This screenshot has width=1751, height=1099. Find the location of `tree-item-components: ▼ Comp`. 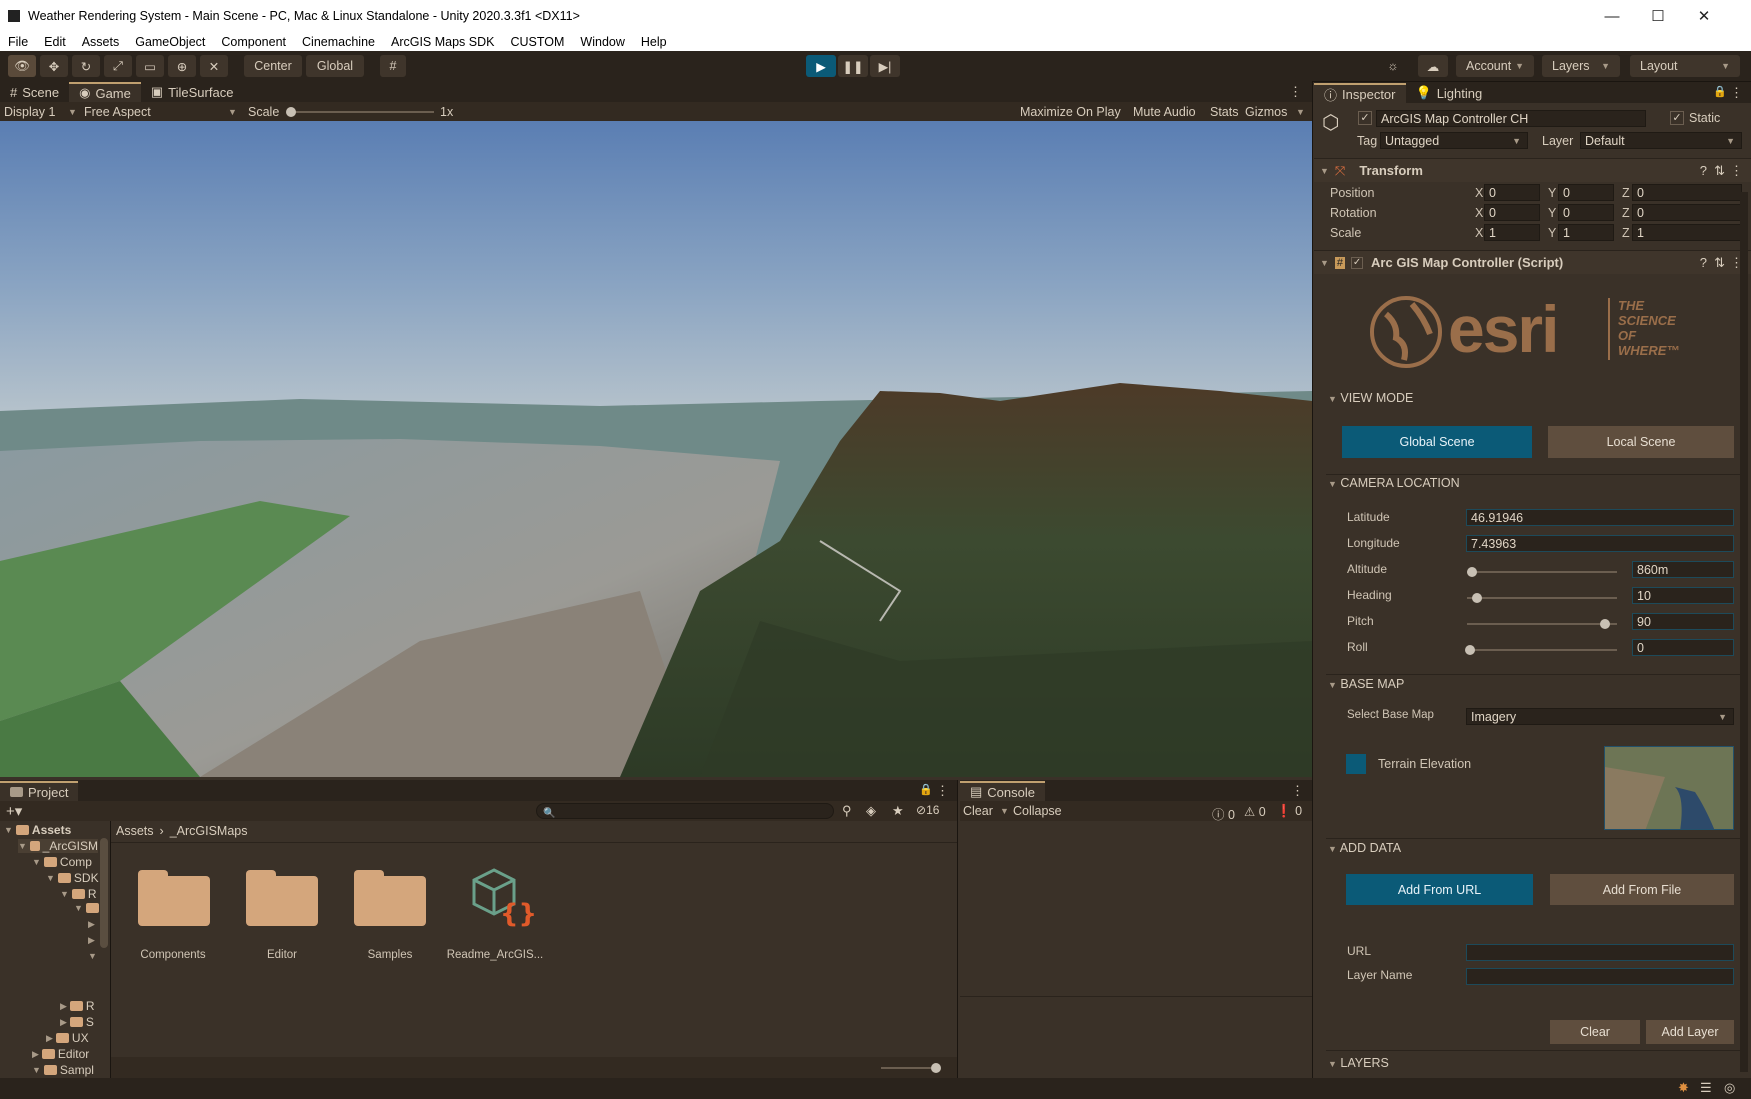

tree-item-components: ▼ Comp is located at coordinates (62, 862).